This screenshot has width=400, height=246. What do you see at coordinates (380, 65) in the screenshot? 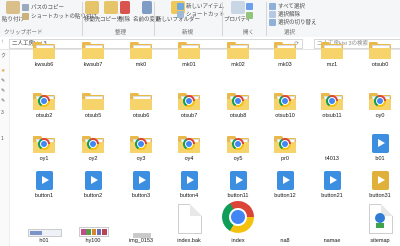
I see `file-name: otsub0` at bounding box center [380, 65].